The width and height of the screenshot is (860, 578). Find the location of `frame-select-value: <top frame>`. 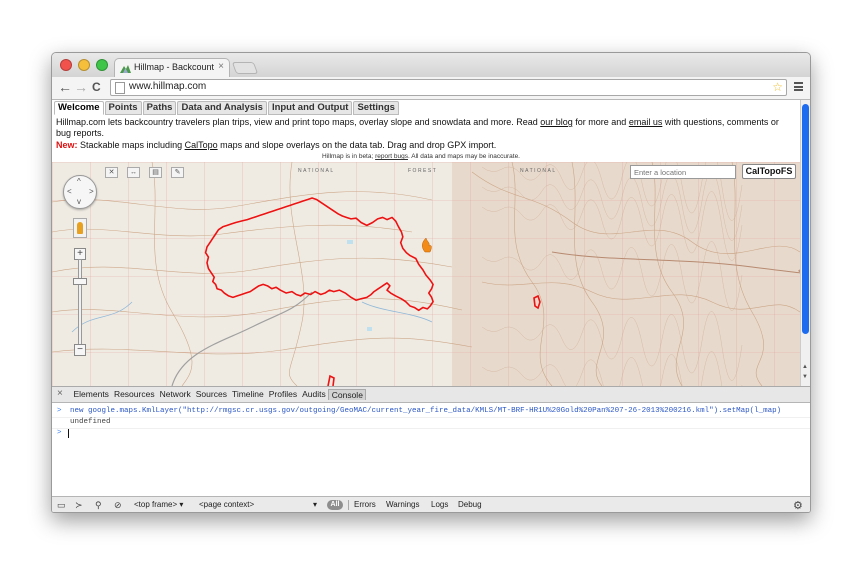

frame-select-value: <top frame> is located at coordinates (156, 504).